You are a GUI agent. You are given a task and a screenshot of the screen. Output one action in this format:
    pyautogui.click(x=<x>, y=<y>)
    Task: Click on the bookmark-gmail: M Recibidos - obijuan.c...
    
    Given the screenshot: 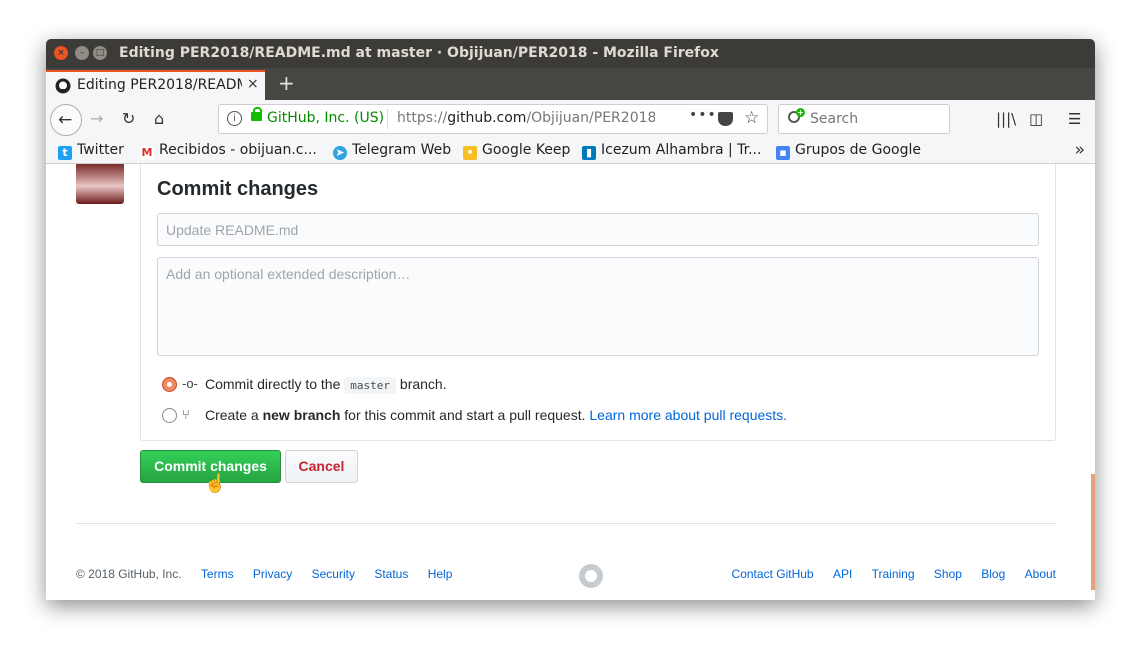 What is the action you would take?
    pyautogui.click(x=228, y=151)
    